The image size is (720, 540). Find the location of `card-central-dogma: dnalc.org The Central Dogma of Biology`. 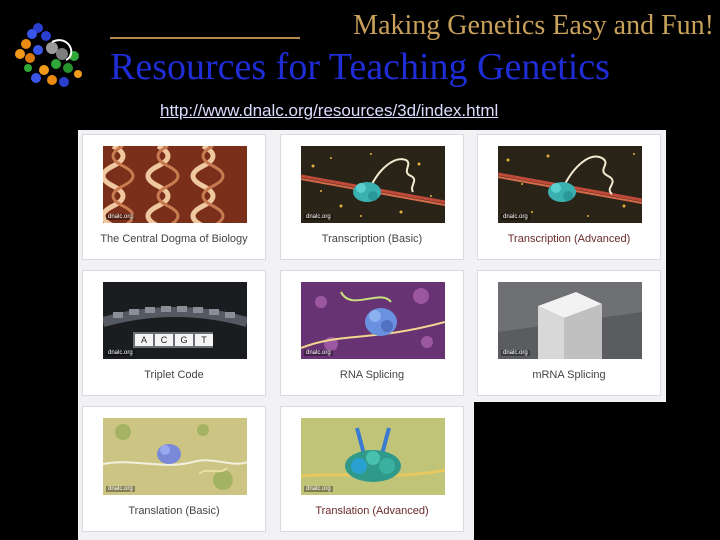

card-central-dogma: dnalc.org The Central Dogma of Biology is located at coordinates (174, 197).